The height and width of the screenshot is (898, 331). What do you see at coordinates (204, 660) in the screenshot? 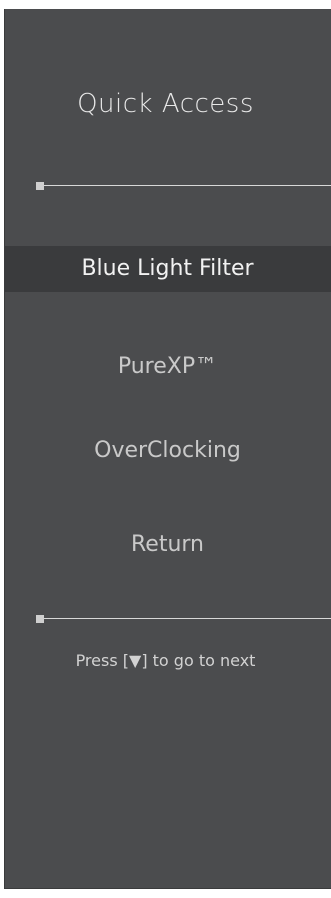
I see `hint-suffix: to go to next` at bounding box center [204, 660].